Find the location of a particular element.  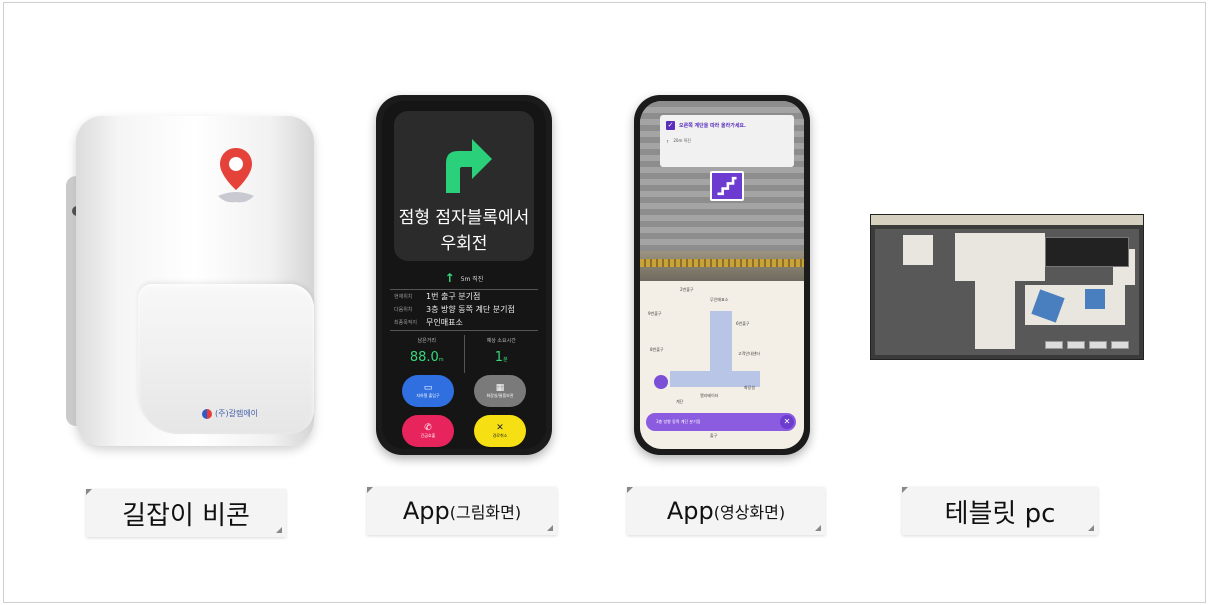

brand-logo-icon is located at coordinates (207, 413).